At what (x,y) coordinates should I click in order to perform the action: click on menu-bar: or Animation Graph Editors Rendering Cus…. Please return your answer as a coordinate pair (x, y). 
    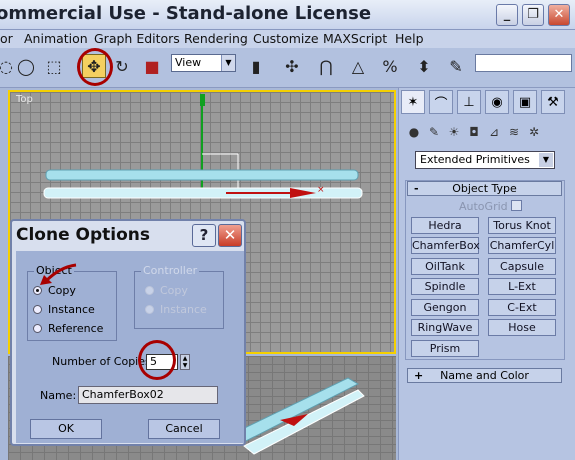
    Looking at the image, I should click on (287, 39).